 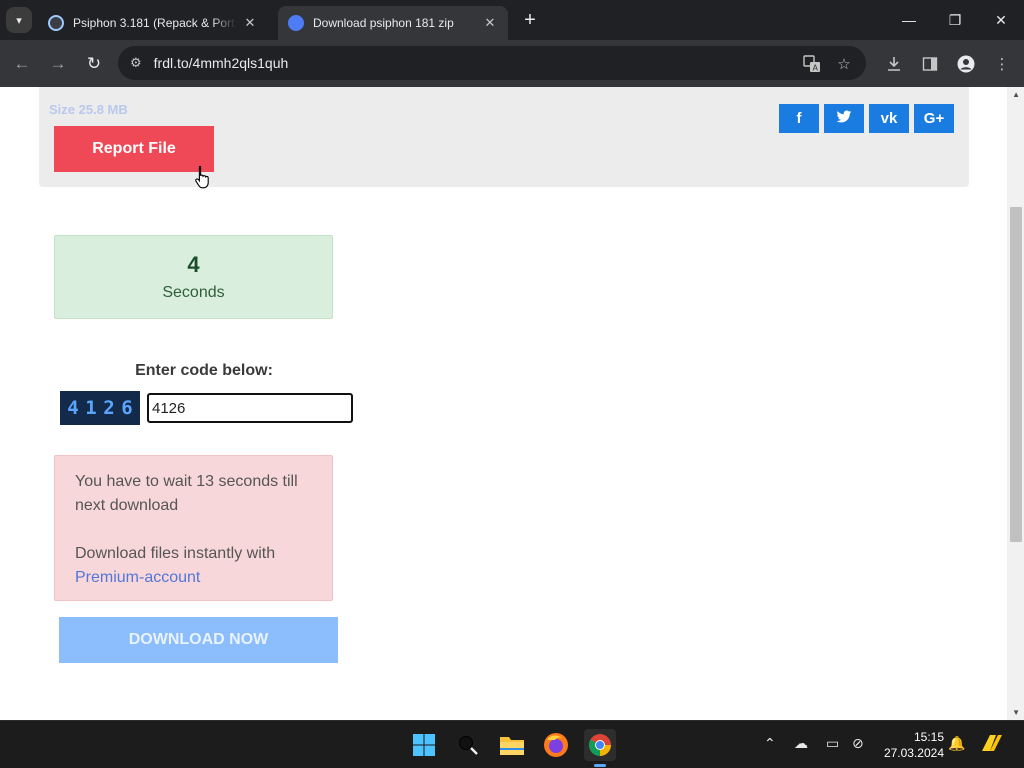 I want to click on network-icon: ⊘, so click(x=858, y=743).